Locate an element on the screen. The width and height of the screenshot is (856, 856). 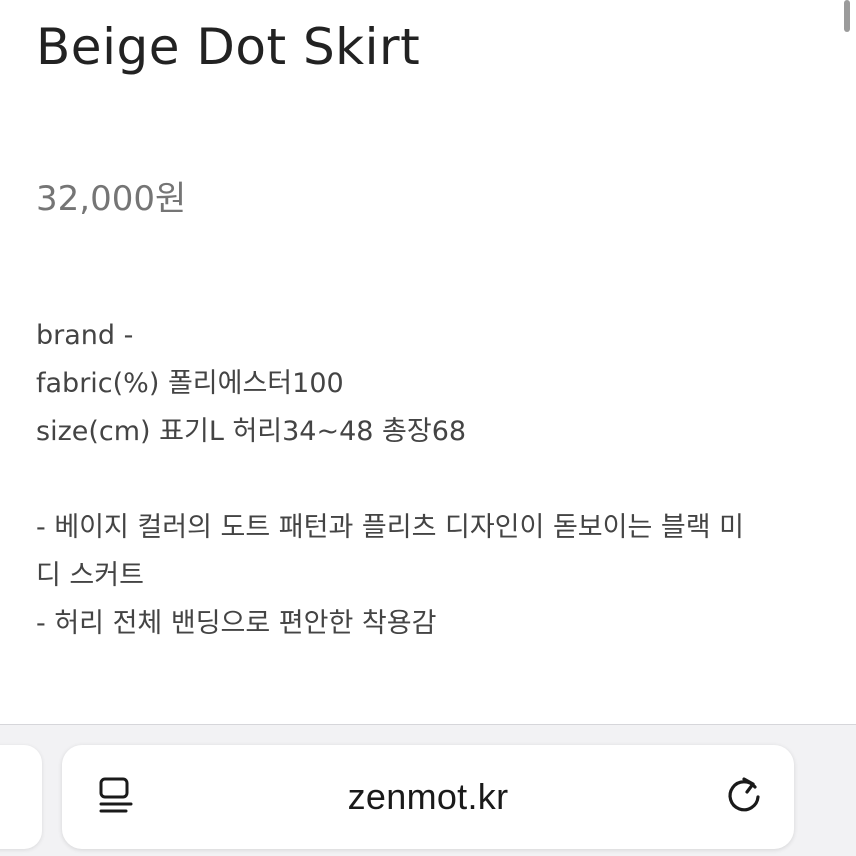
detail-brand: brand - is located at coordinates (85, 335).